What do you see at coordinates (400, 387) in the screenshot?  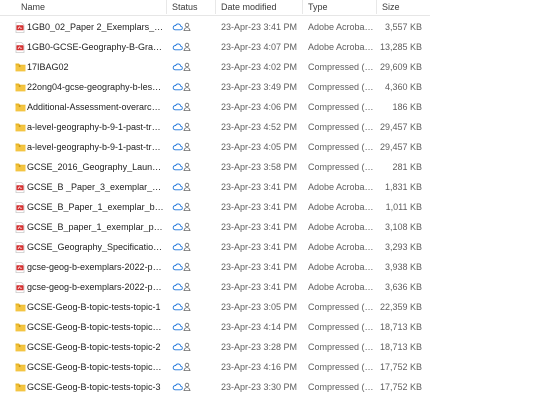 I see `file-size: 17,752 KB` at bounding box center [400, 387].